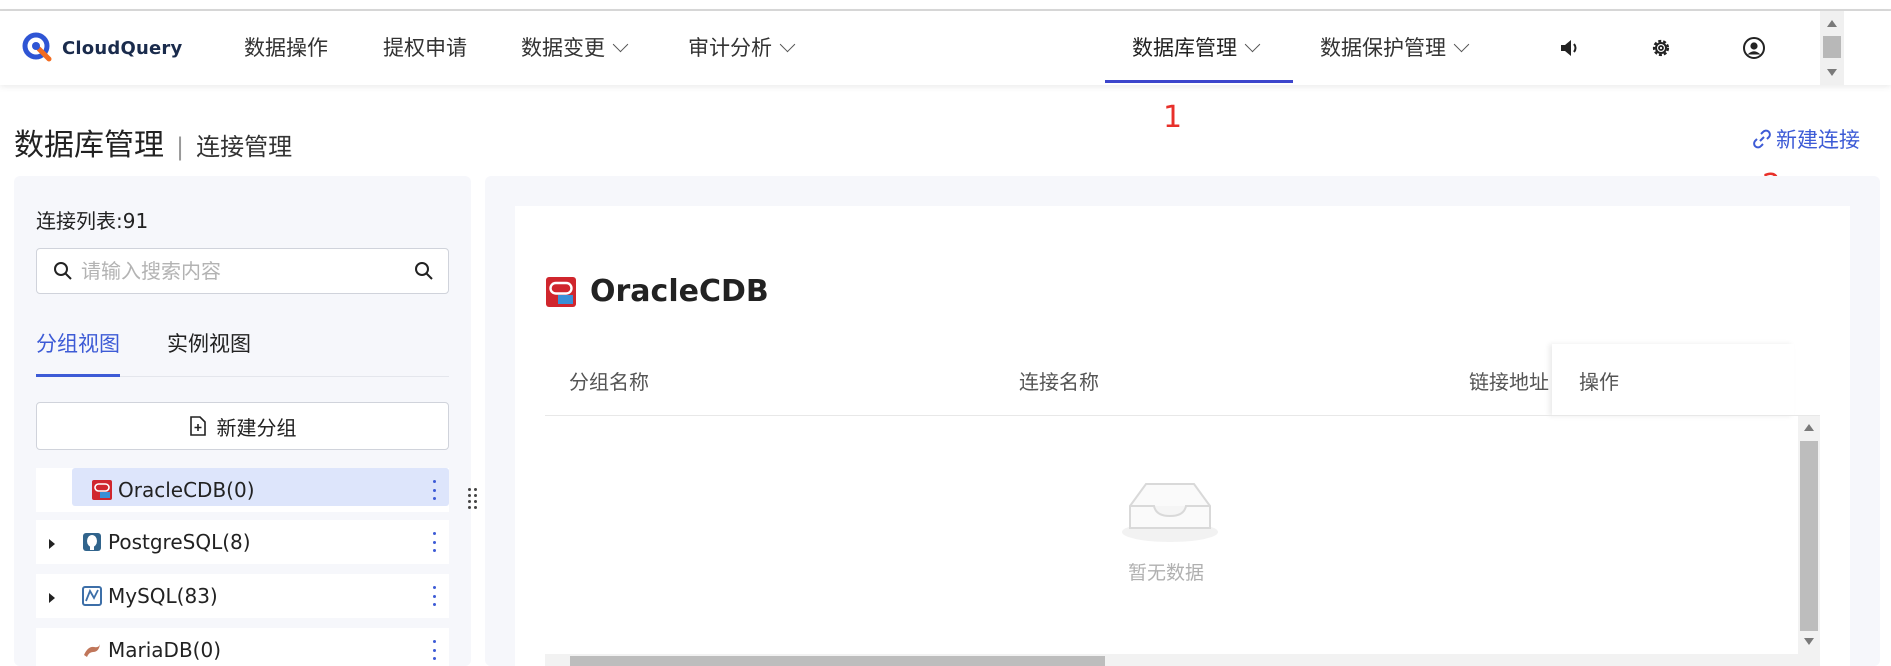 Image resolution: width=1891 pixels, height=666 pixels. I want to click on table-horizontal-scrollbar, so click(1171, 660).